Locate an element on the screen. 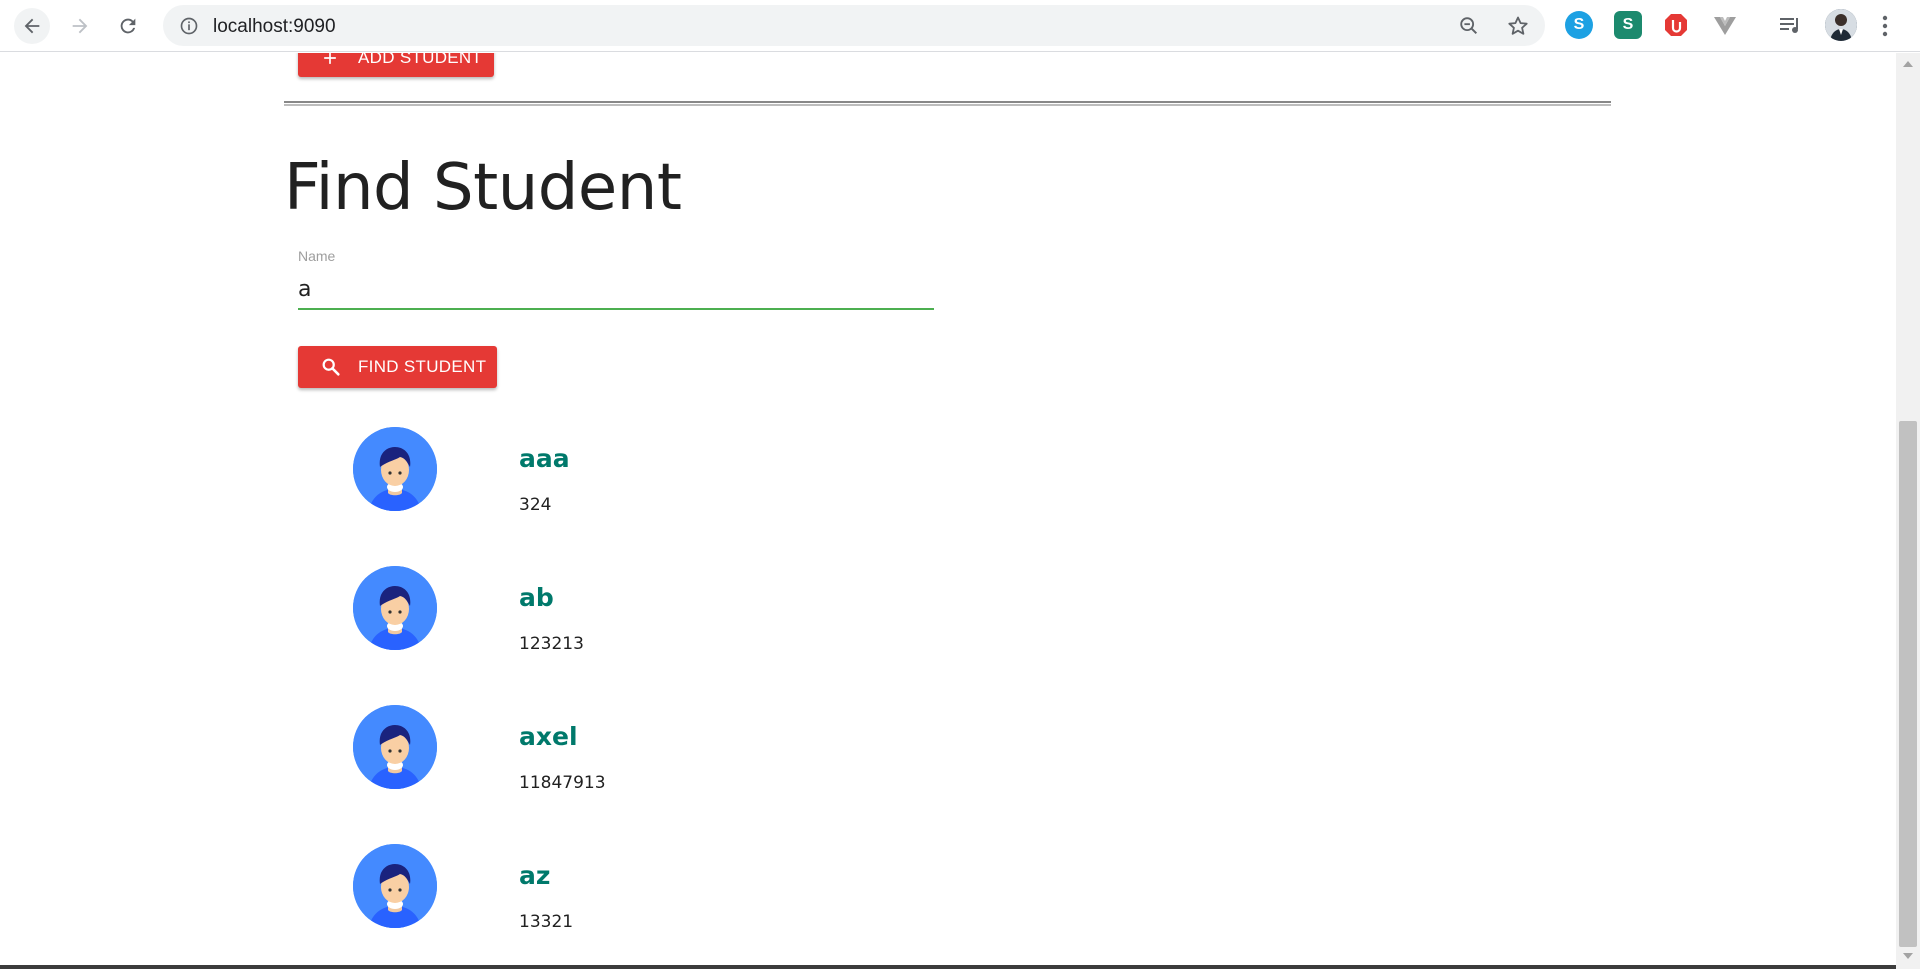 Image resolution: width=1920 pixels, height=969 pixels. arrow-right-icon is located at coordinates (80, 26).